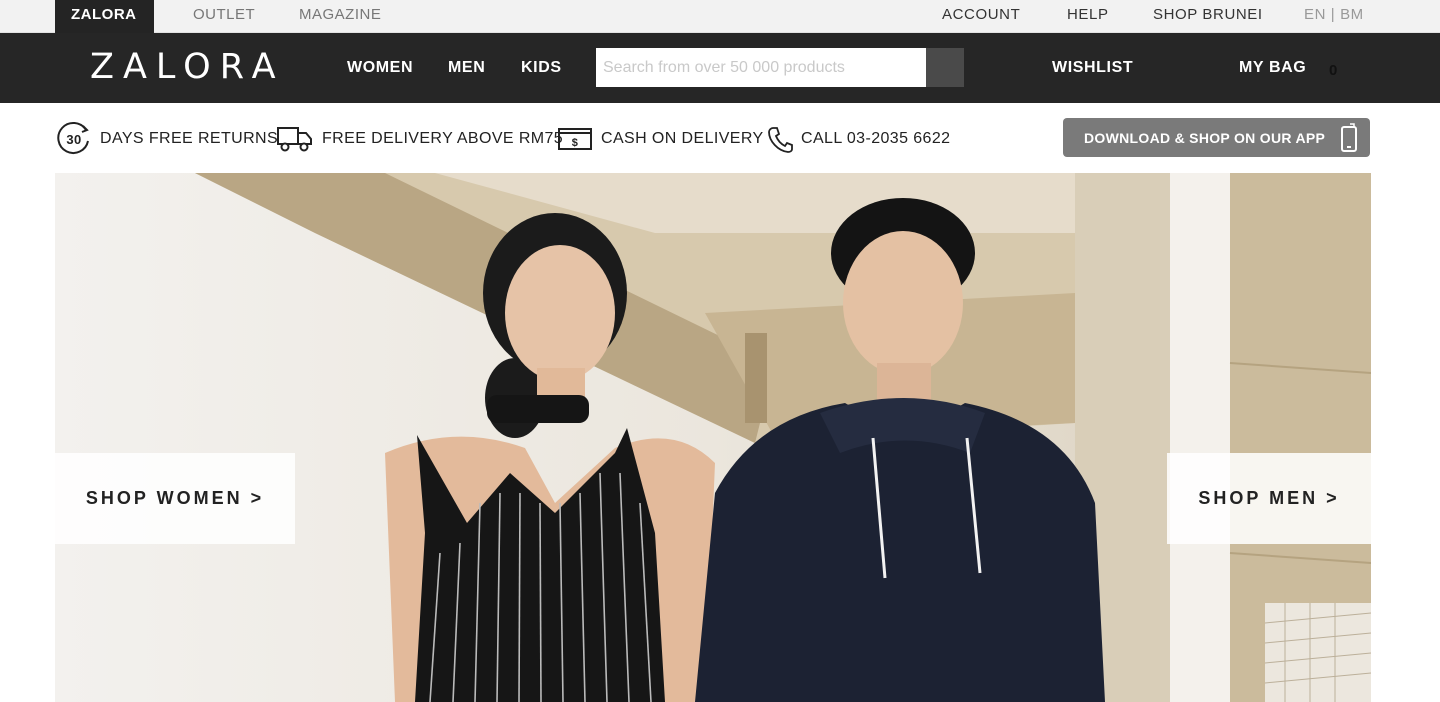 This screenshot has width=1440, height=702. What do you see at coordinates (189, 138) in the screenshot?
I see `usp-returns-label: DAYS FREE RETURNS` at bounding box center [189, 138].